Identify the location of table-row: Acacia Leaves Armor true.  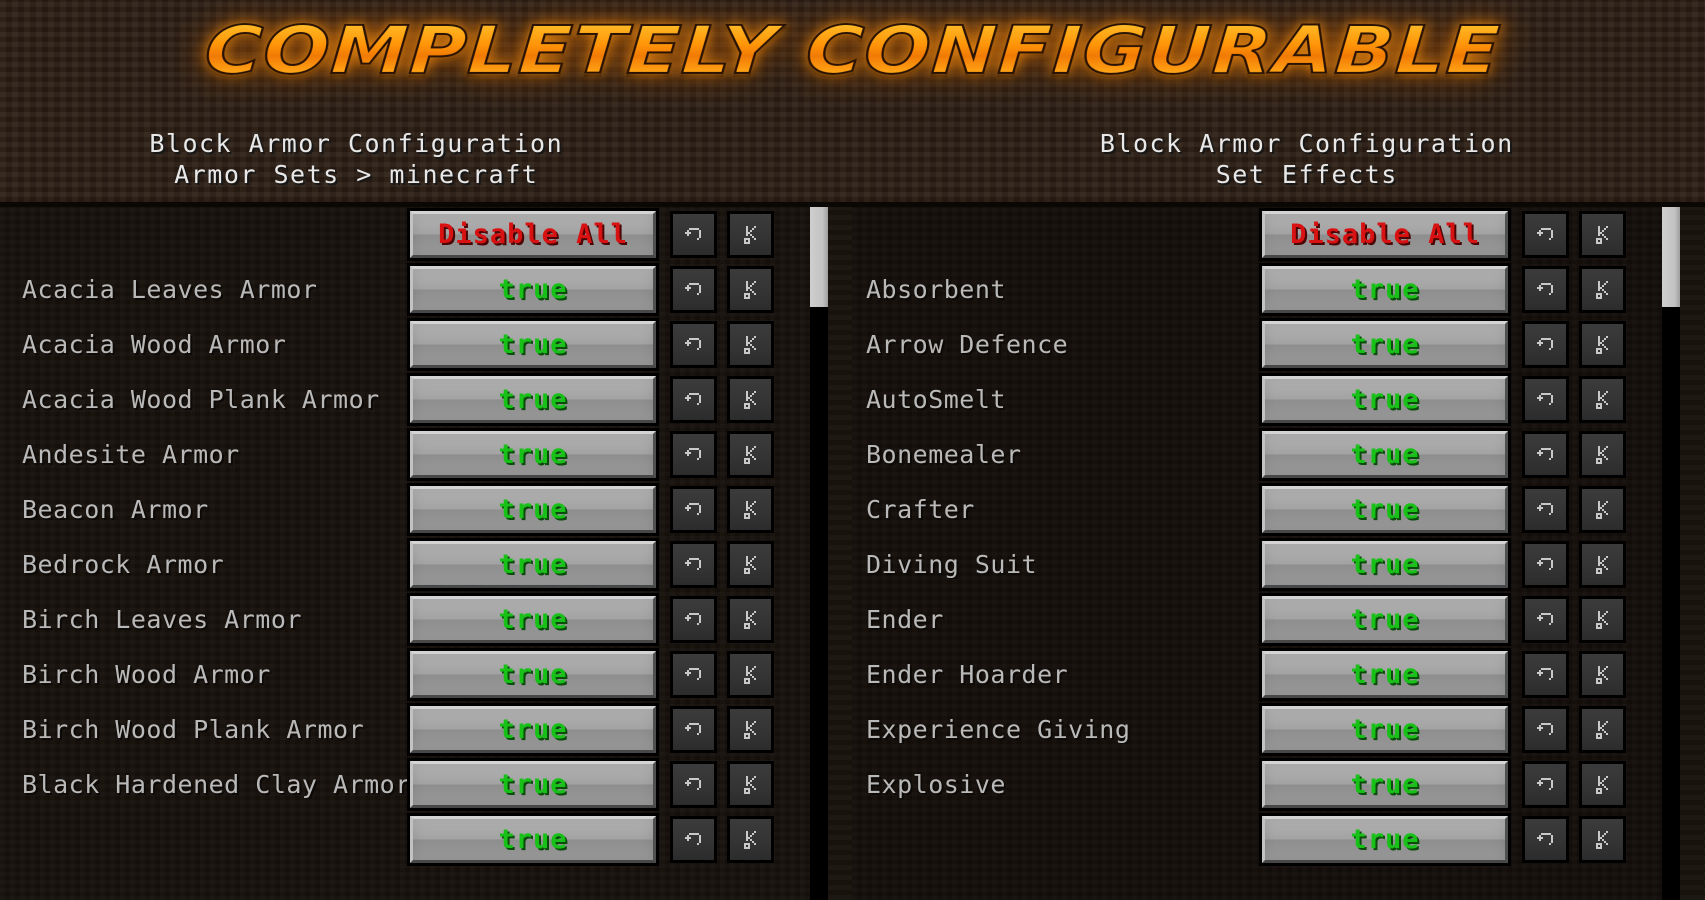
(426, 289).